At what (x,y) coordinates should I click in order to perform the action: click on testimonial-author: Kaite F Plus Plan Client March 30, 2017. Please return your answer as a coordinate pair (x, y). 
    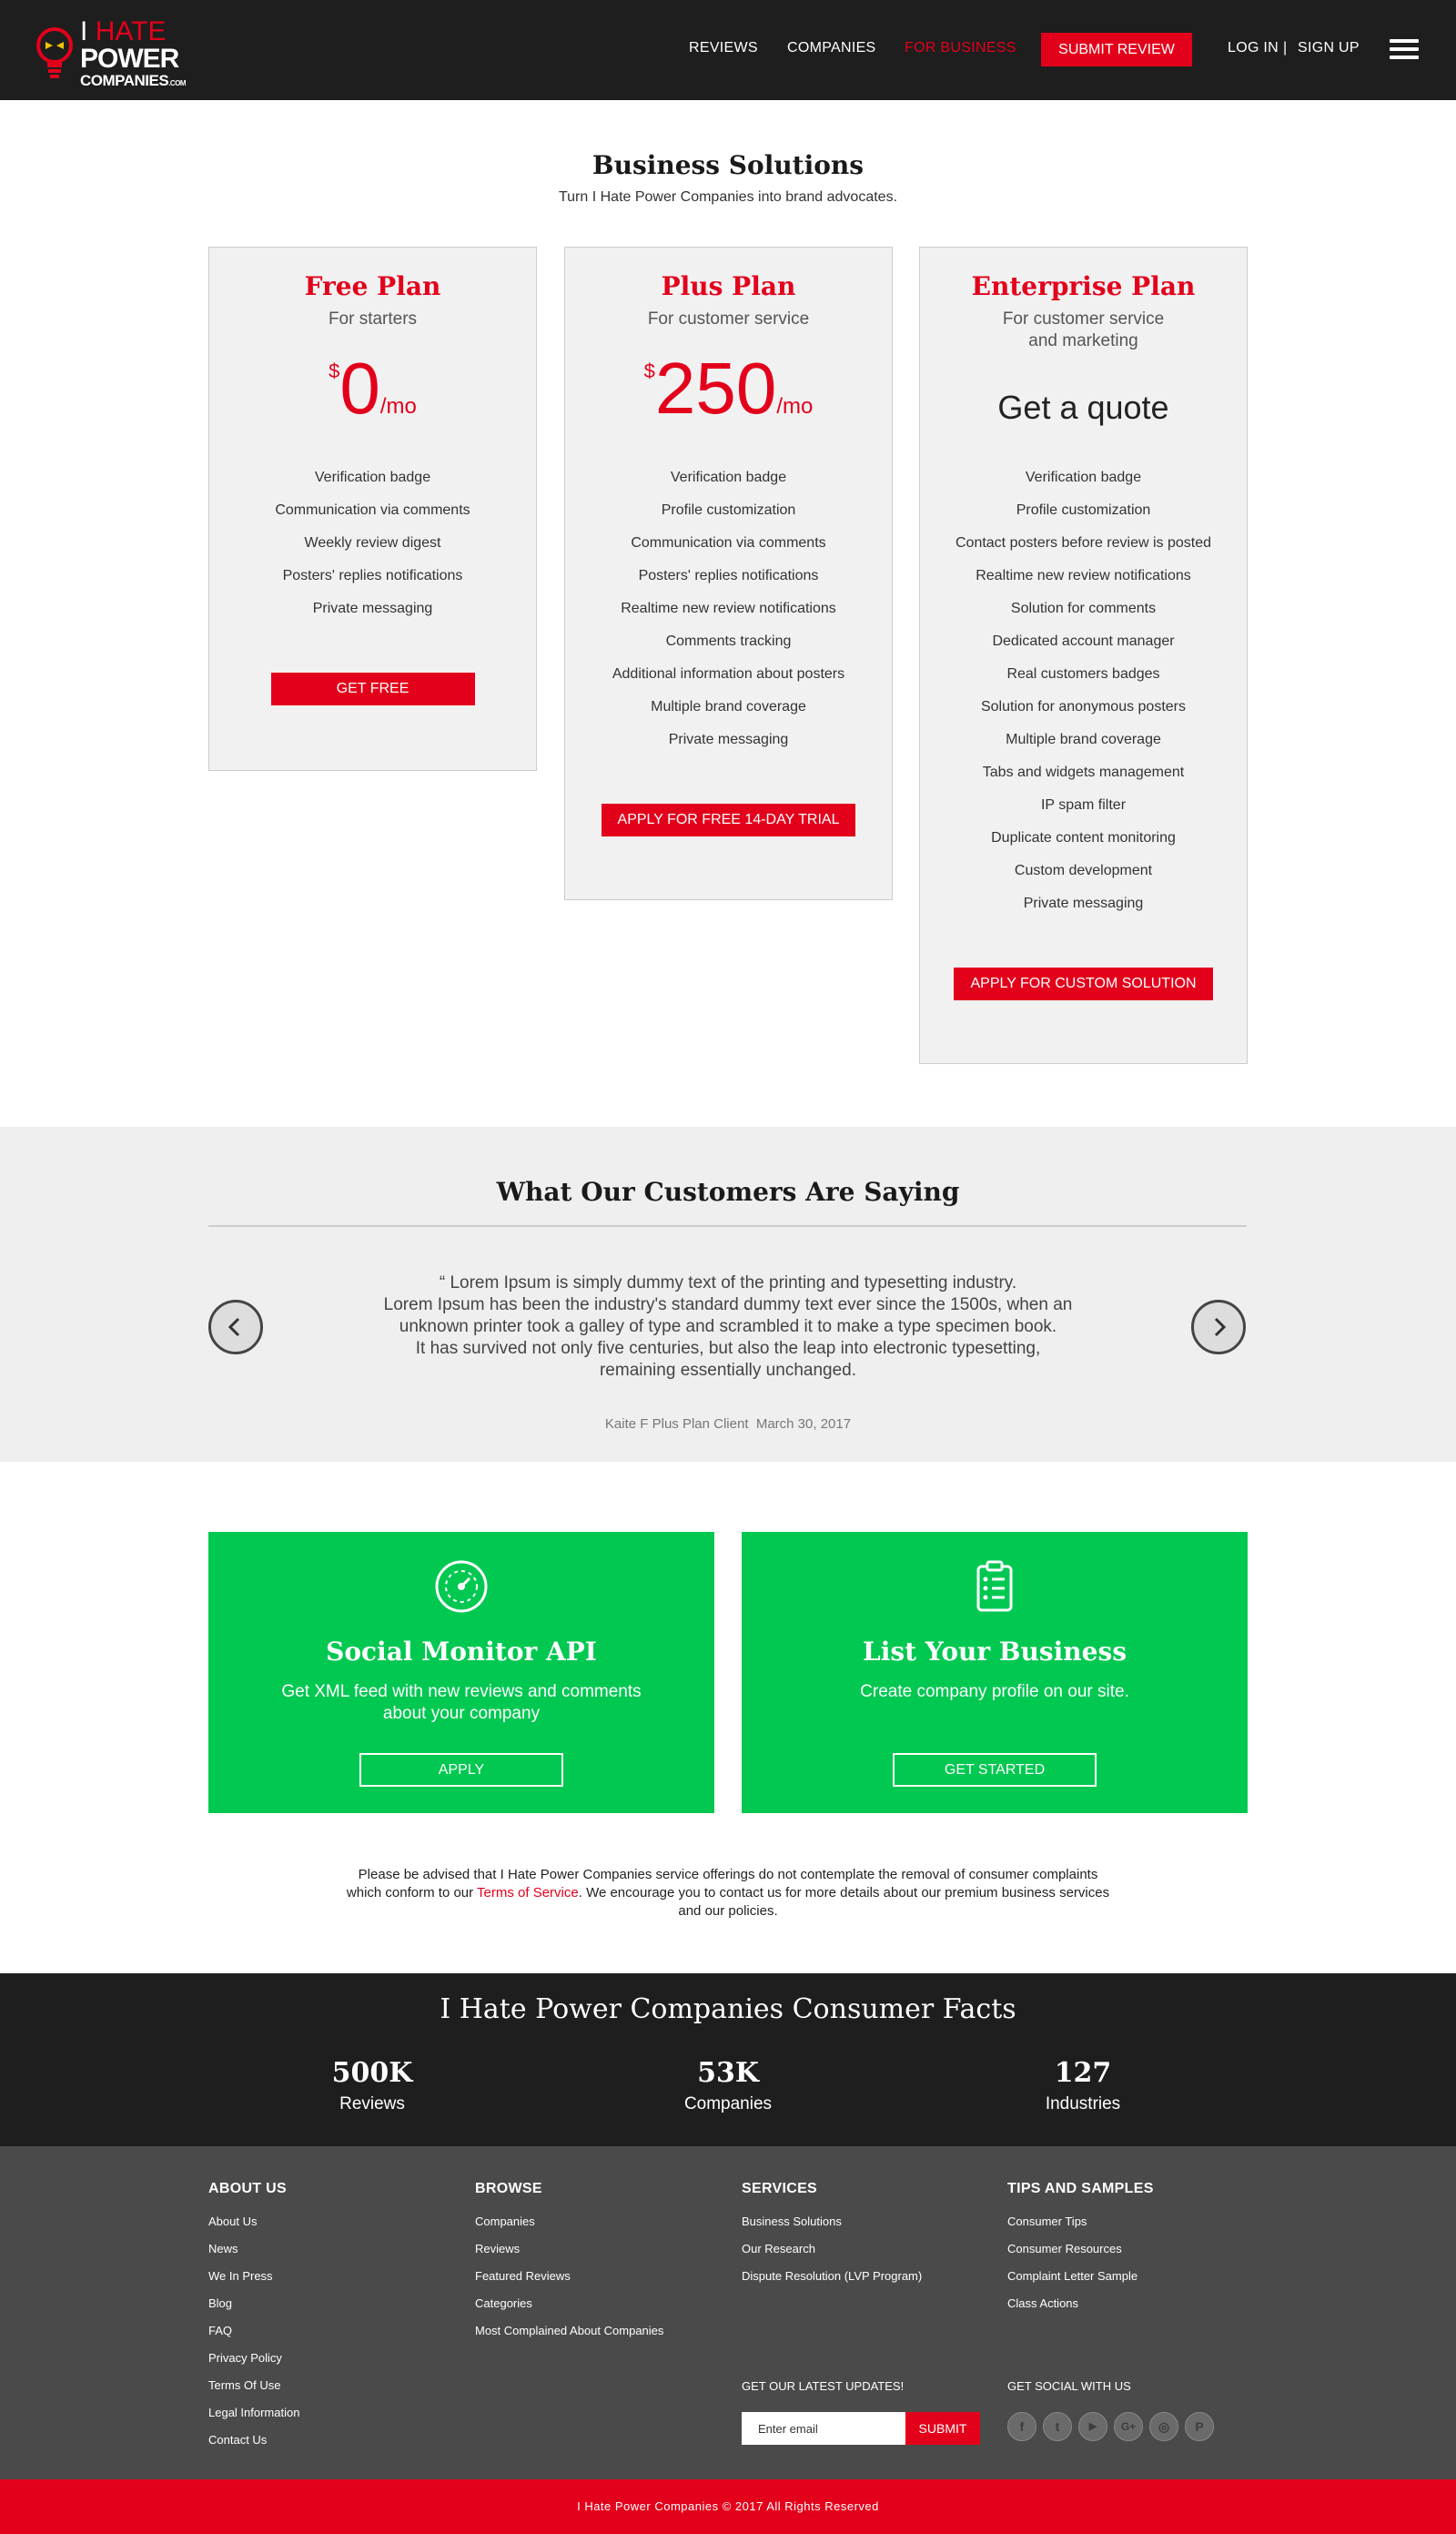
    Looking at the image, I should click on (728, 1424).